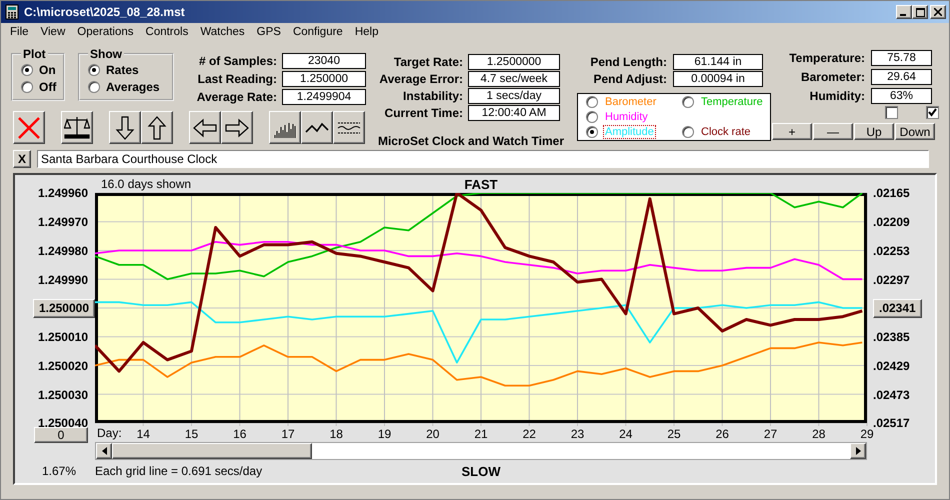  I want to click on y-tick-label: 1.249990, so click(63, 279).